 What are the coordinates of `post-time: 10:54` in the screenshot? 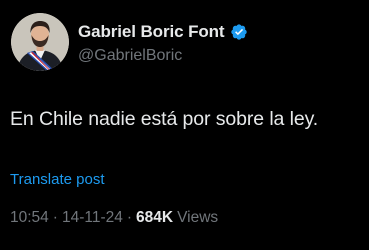 It's located at (29, 218).